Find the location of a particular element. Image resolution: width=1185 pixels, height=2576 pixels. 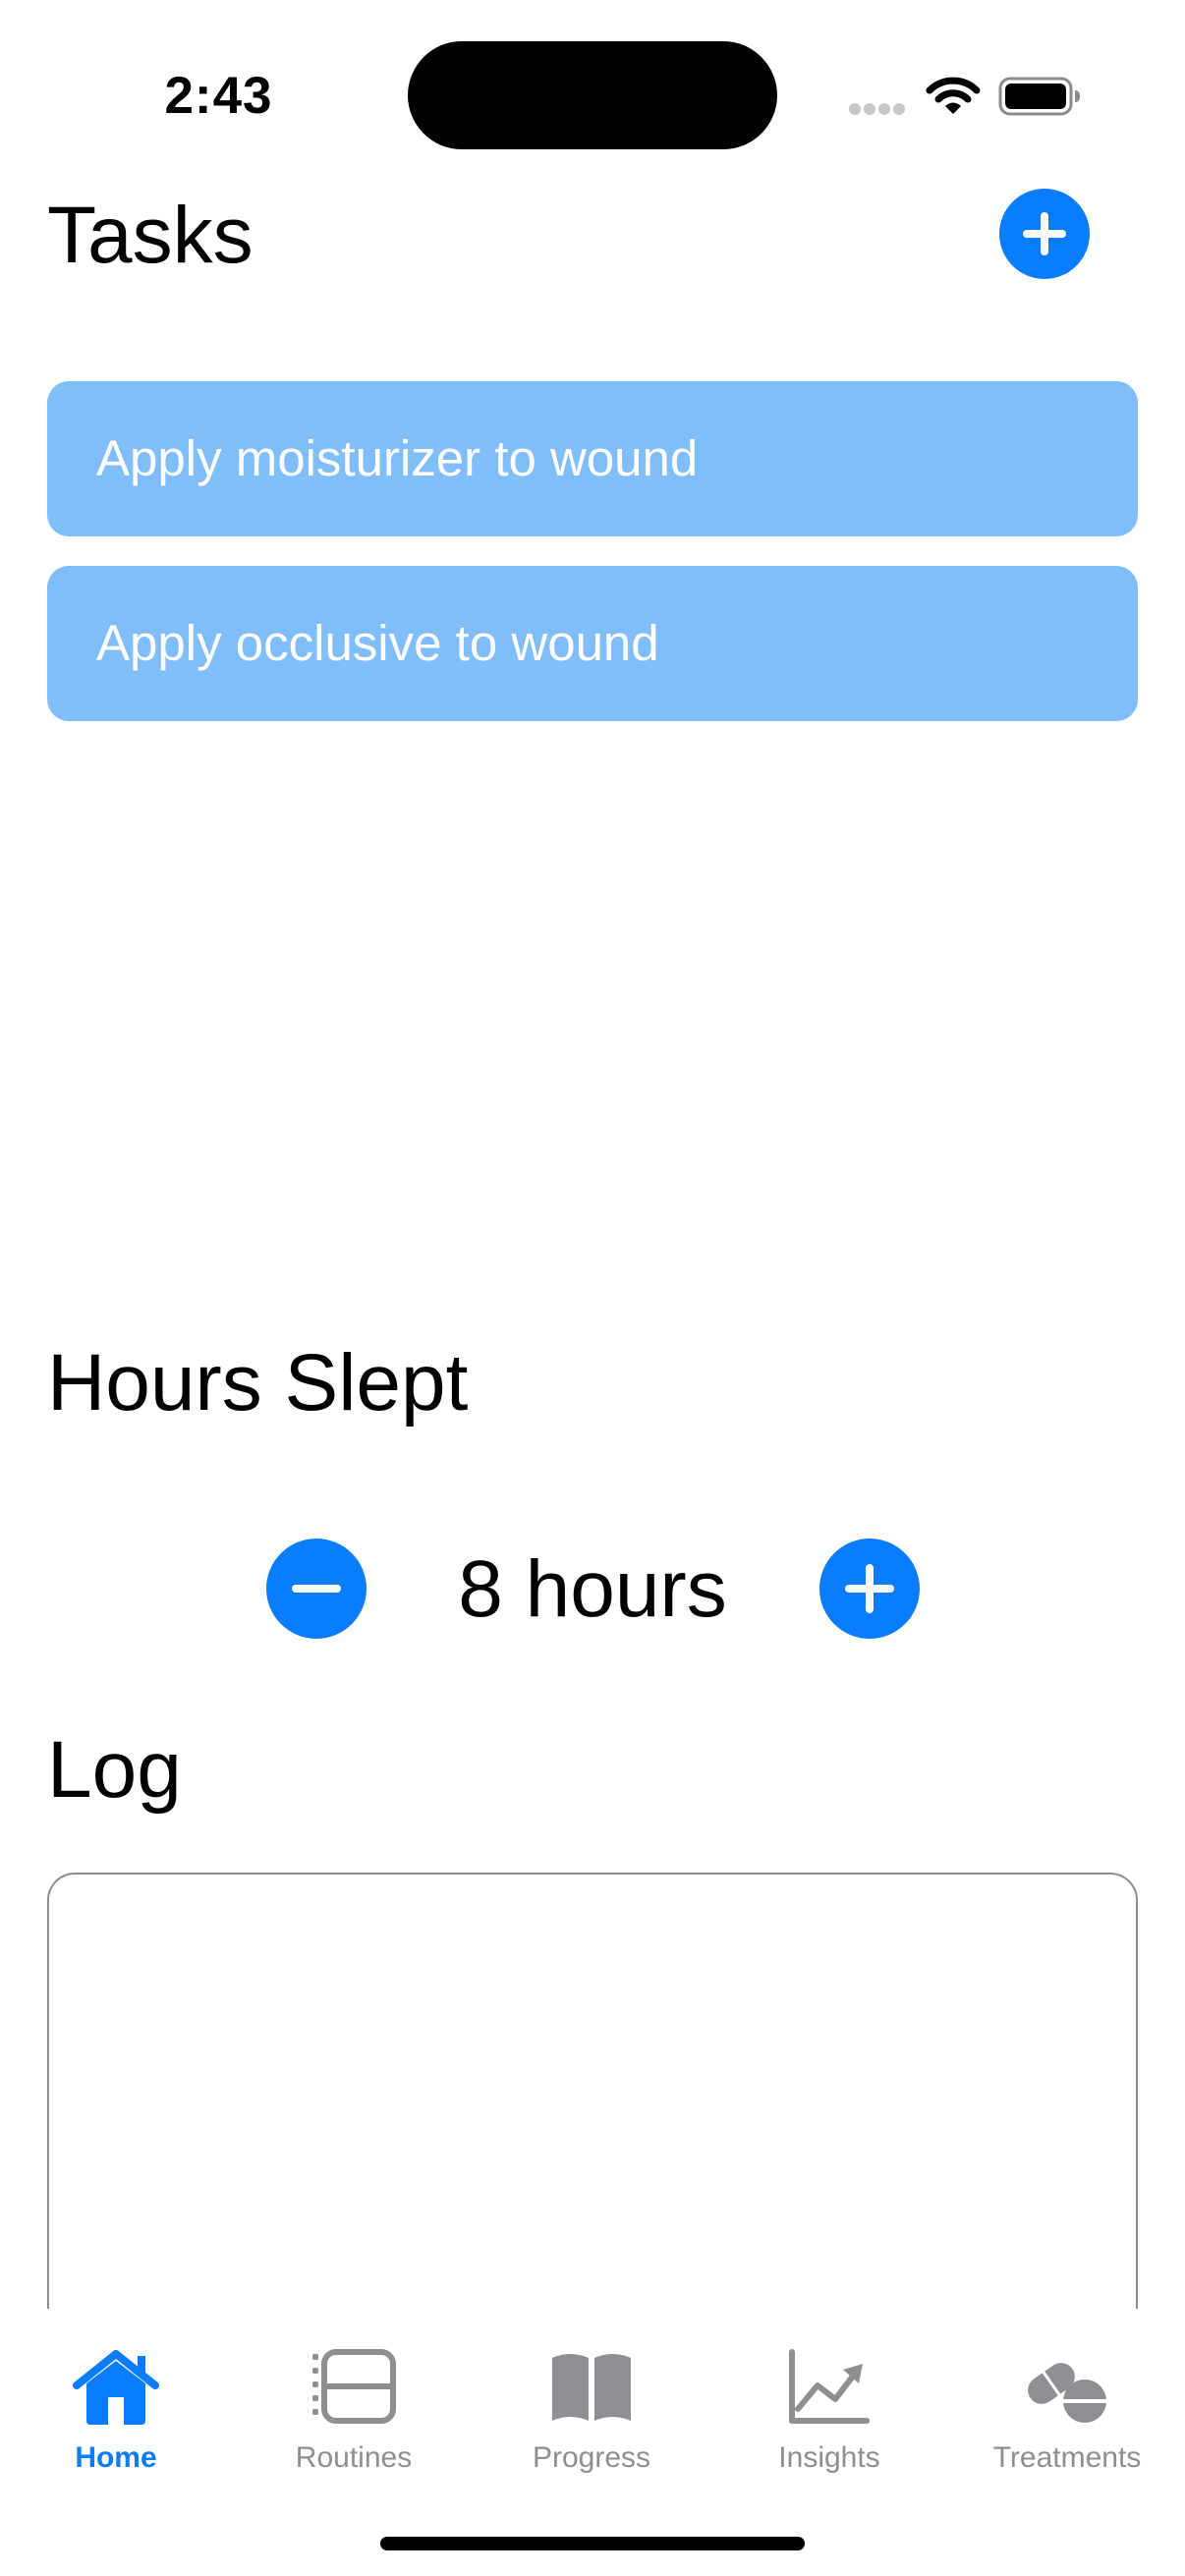

tab-routines: Routines is located at coordinates (354, 2410).